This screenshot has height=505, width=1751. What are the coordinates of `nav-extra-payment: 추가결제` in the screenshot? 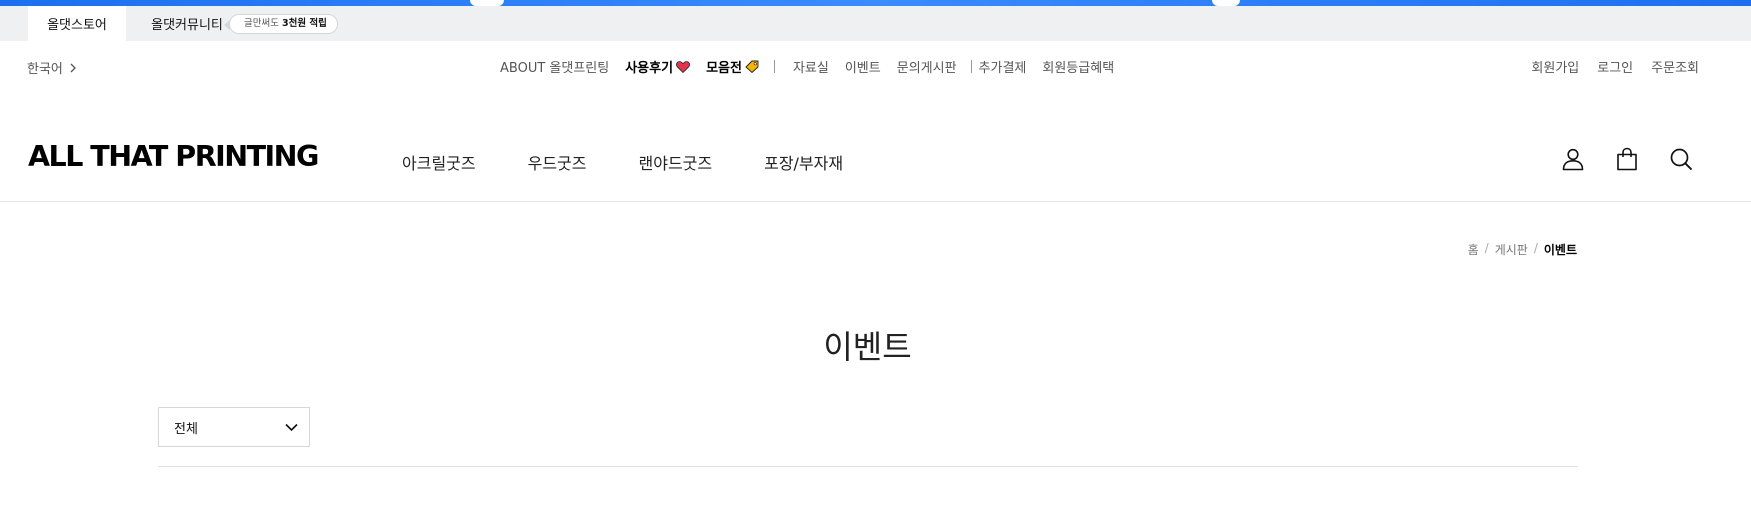 It's located at (1003, 66).